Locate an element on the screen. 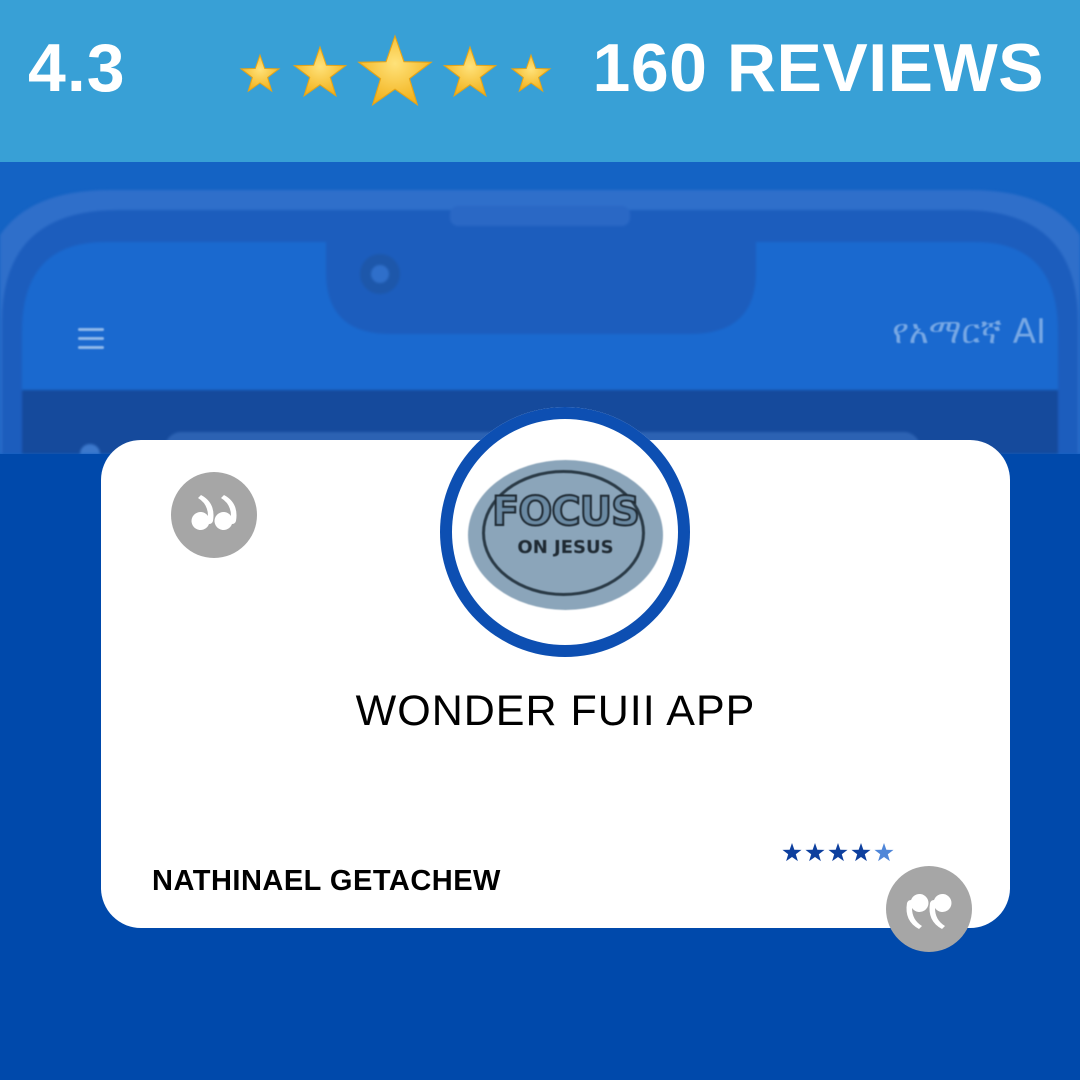  hamburger-menu-icon is located at coordinates (91, 339).